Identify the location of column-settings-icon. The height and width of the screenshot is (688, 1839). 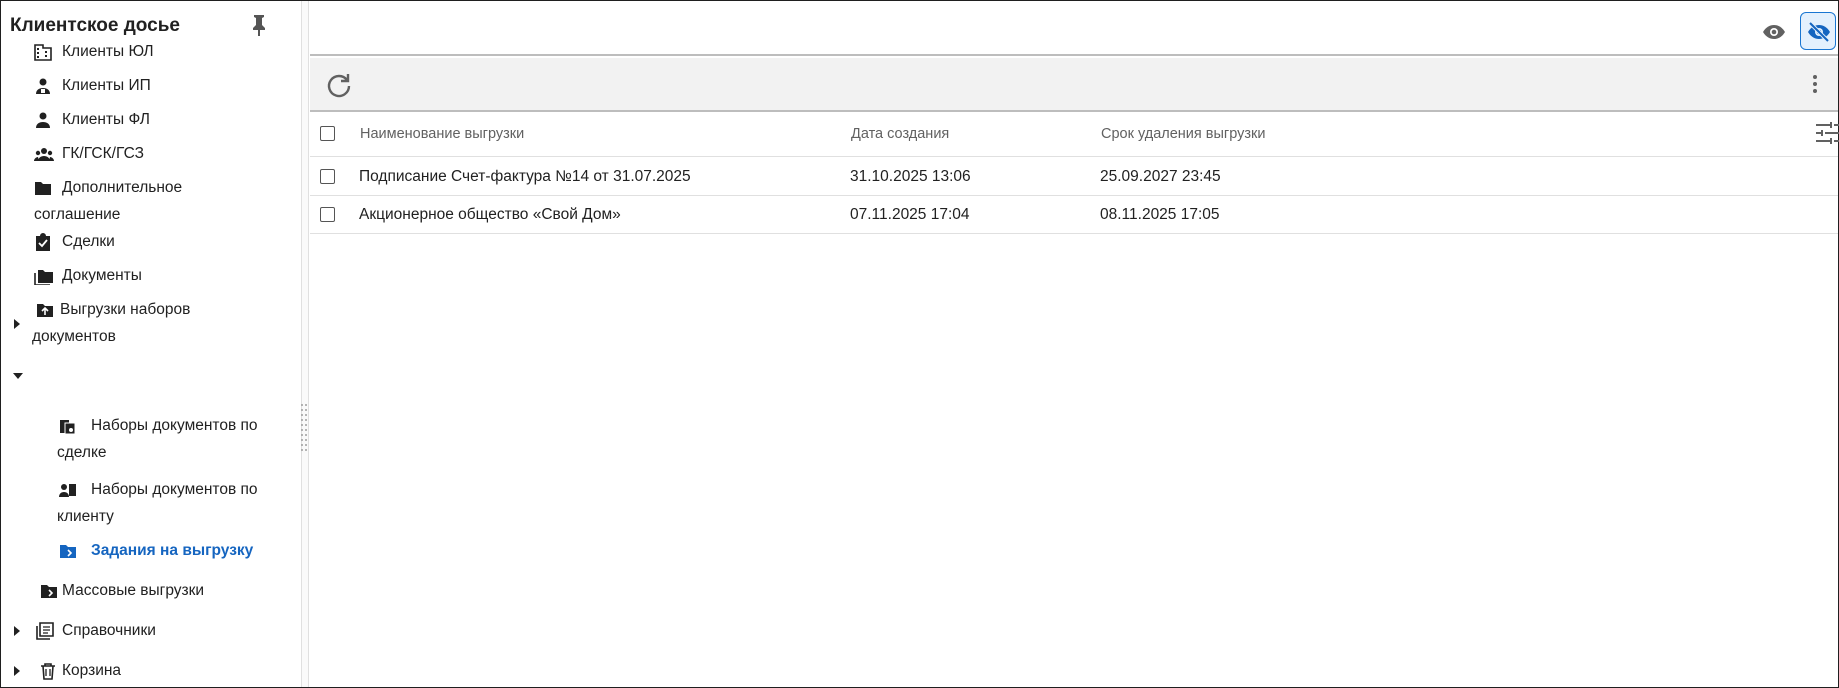
(1826, 133).